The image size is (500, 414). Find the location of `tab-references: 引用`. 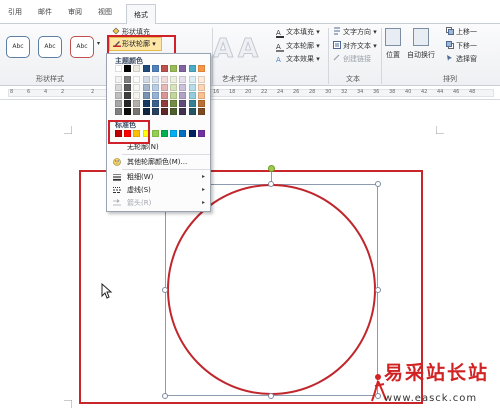

tab-references: 引用 is located at coordinates (15, 12).